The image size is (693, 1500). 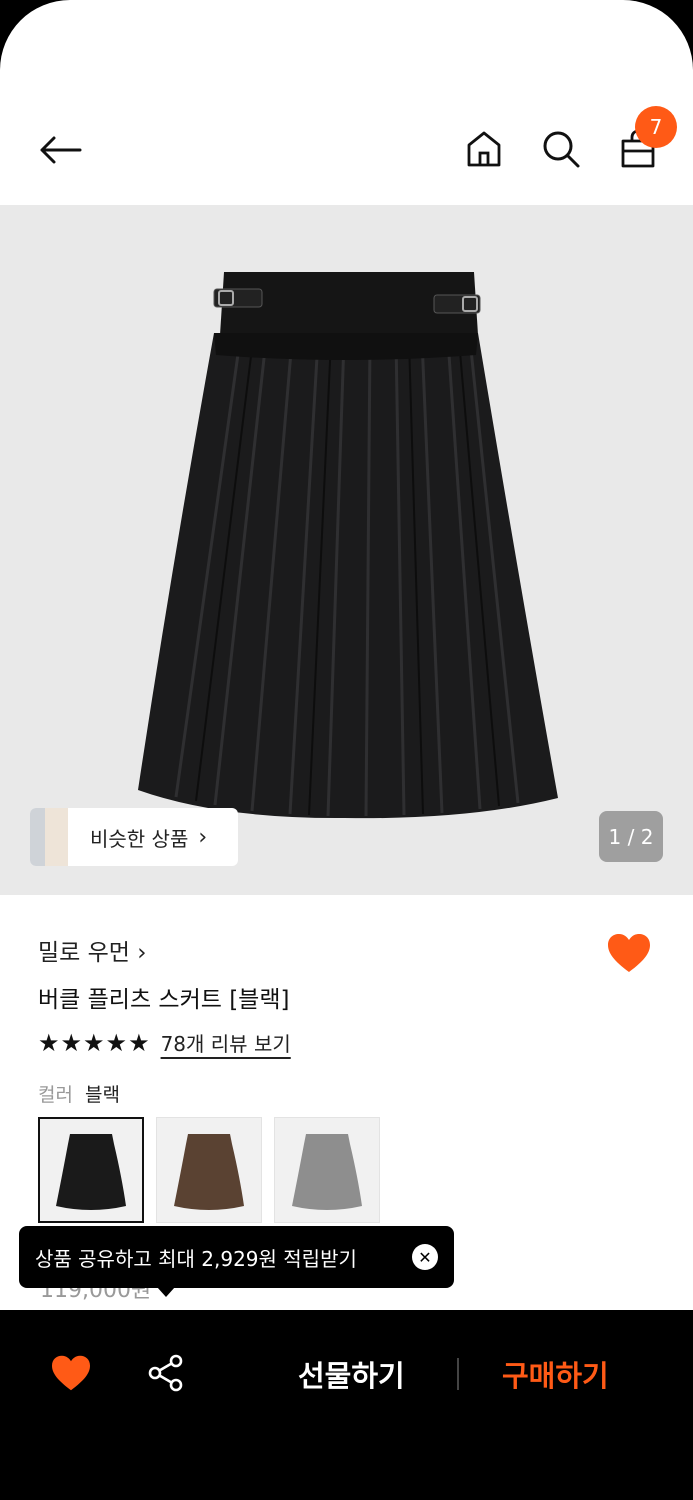 I want to click on arrow-left-icon, so click(x=61, y=150).